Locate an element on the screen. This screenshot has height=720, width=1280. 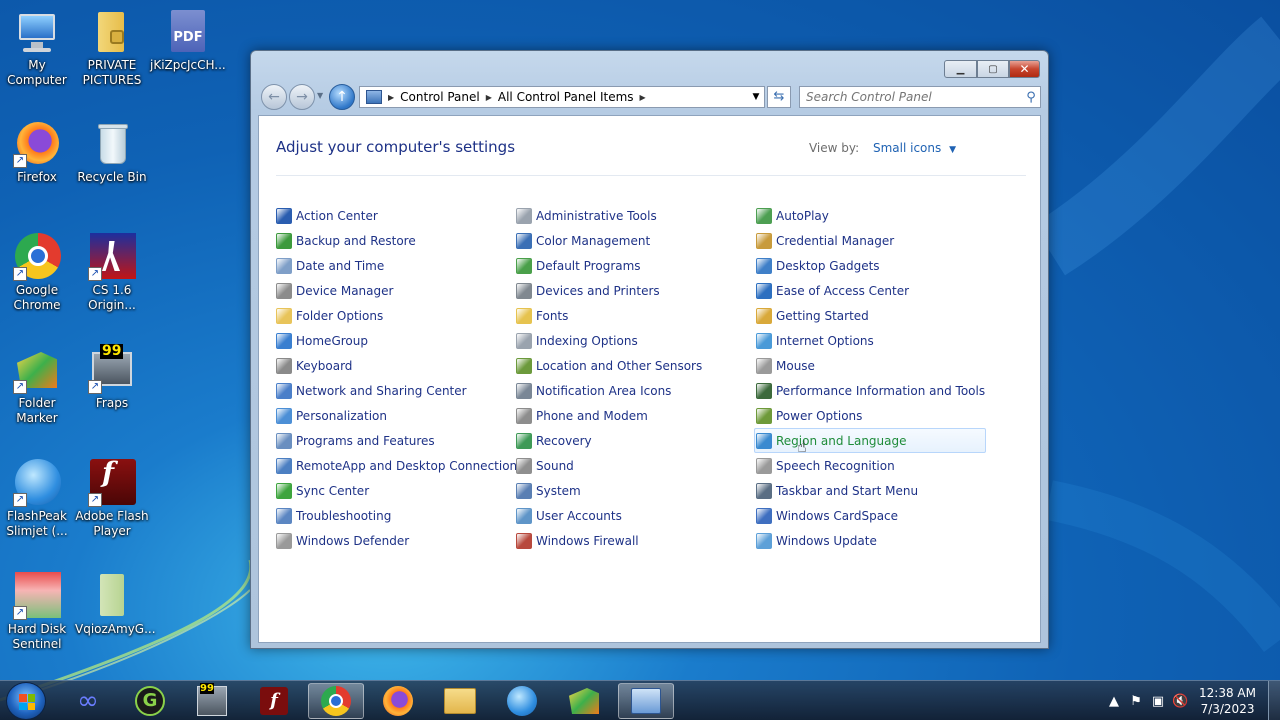
cp-item-label: Windows CardSpace is located at coordinates (837, 515).